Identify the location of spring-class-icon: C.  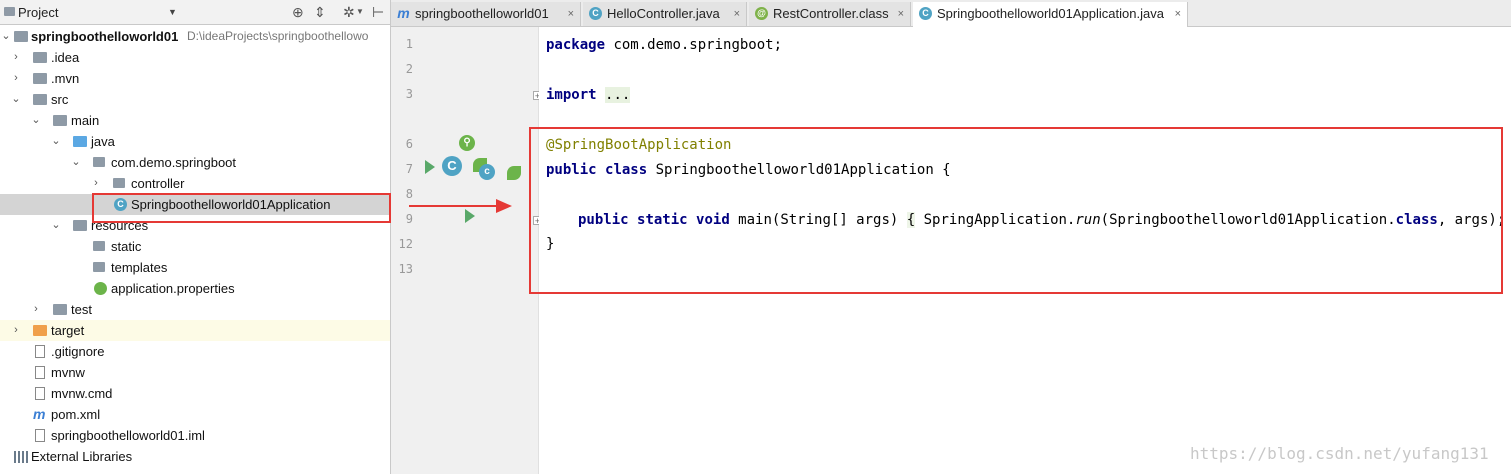
(925, 13).